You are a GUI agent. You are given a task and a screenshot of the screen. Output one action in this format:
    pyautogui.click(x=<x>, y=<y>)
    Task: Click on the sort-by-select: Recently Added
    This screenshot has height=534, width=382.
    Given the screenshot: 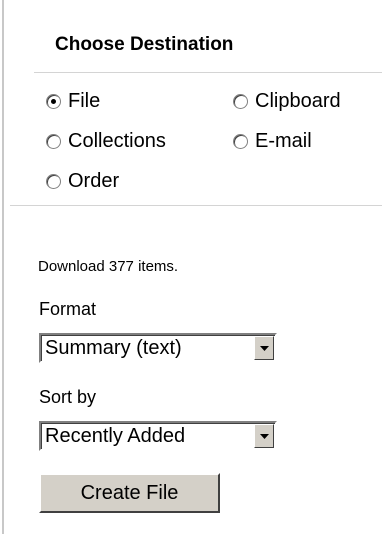 What is the action you would take?
    pyautogui.click(x=158, y=436)
    